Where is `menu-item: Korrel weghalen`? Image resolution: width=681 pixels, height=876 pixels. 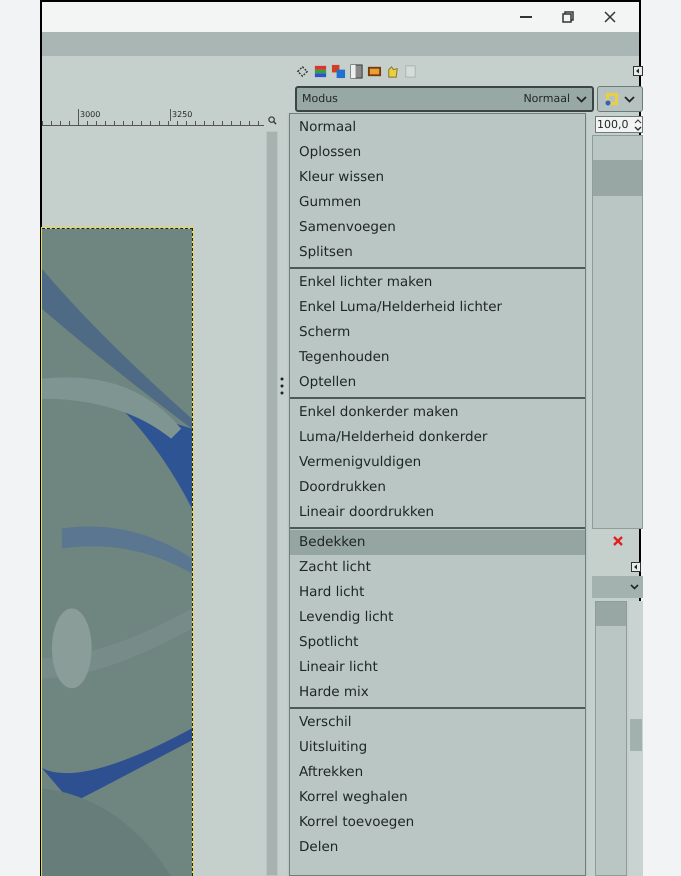 menu-item: Korrel weghalen is located at coordinates (437, 797).